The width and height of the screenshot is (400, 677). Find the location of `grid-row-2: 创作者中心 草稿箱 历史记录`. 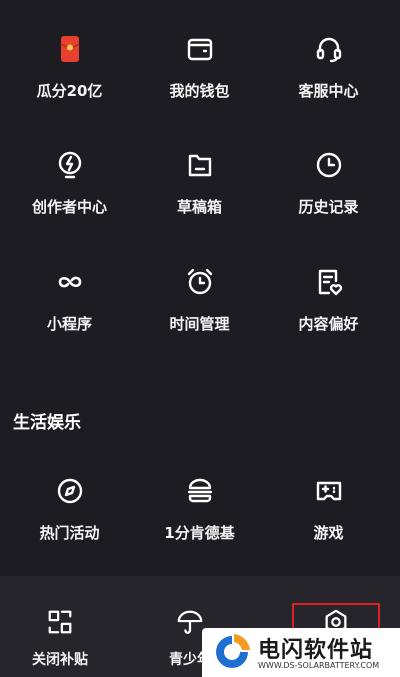

grid-row-2: 创作者中心 草稿箱 历史记录 is located at coordinates (200, 200).